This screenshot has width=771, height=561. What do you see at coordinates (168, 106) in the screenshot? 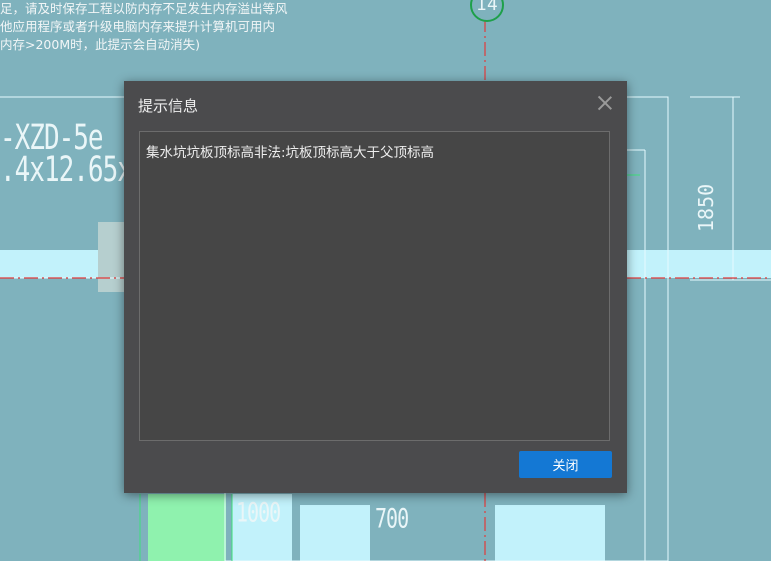
I see `dialog-title: 提示信息` at bounding box center [168, 106].